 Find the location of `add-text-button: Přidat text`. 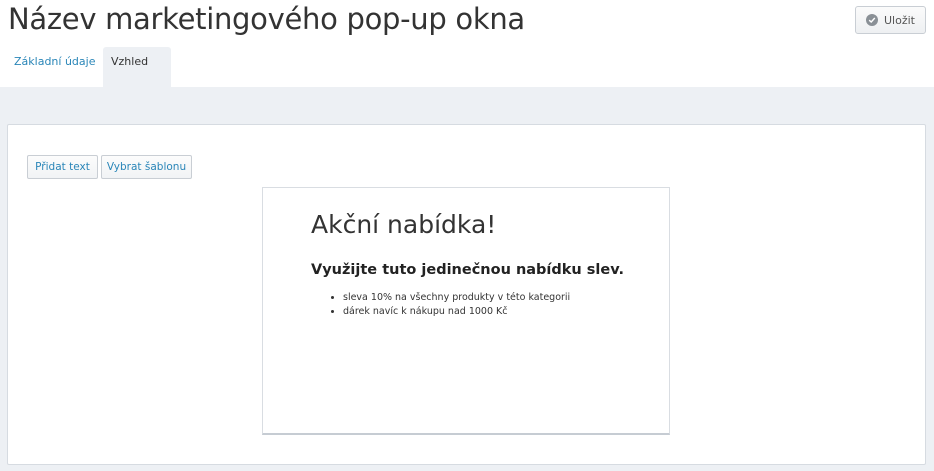

add-text-button: Přidat text is located at coordinates (62, 167).